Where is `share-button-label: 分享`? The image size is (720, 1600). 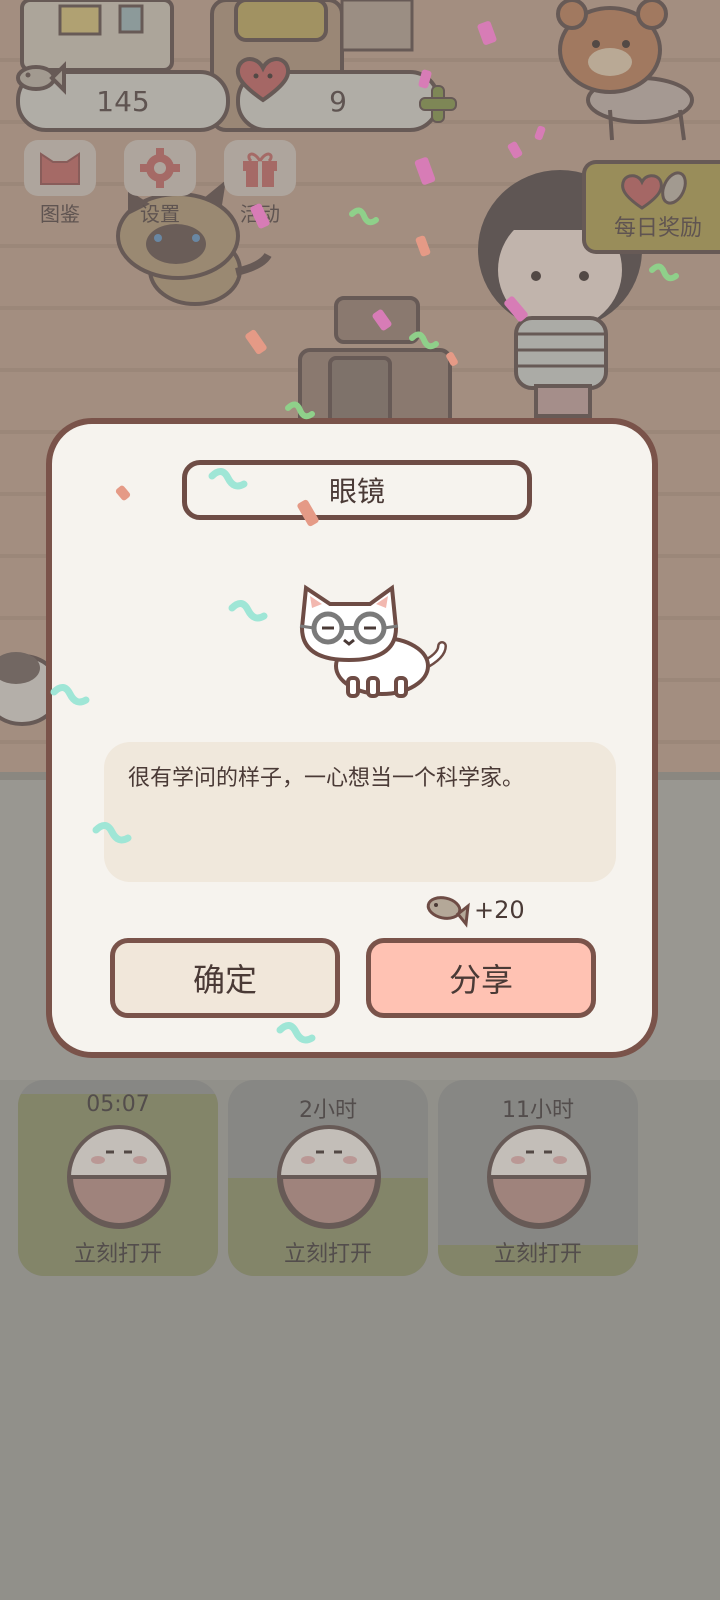 share-button-label: 分享 is located at coordinates (480, 980).